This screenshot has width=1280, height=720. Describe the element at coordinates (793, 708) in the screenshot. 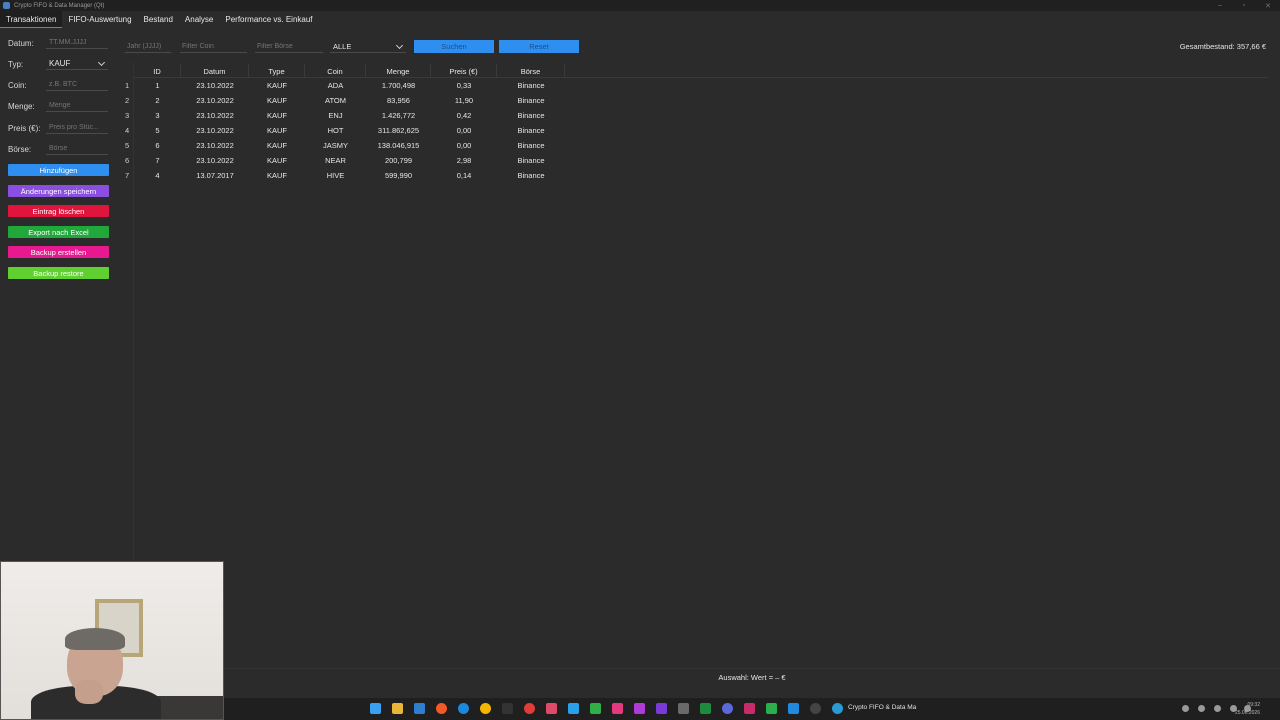

I see `vscode-icon` at that location.